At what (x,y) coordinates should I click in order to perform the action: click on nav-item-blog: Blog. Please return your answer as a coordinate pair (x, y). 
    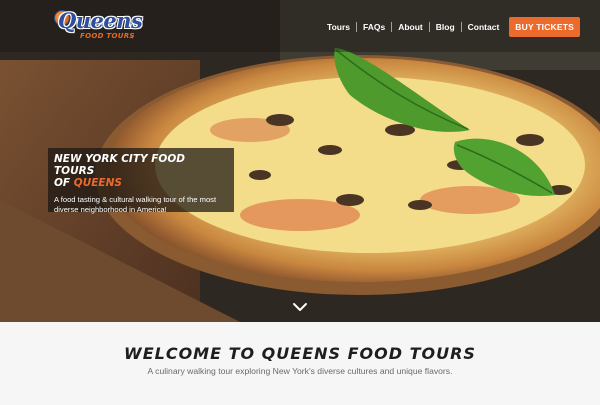
    Looking at the image, I should click on (446, 27).